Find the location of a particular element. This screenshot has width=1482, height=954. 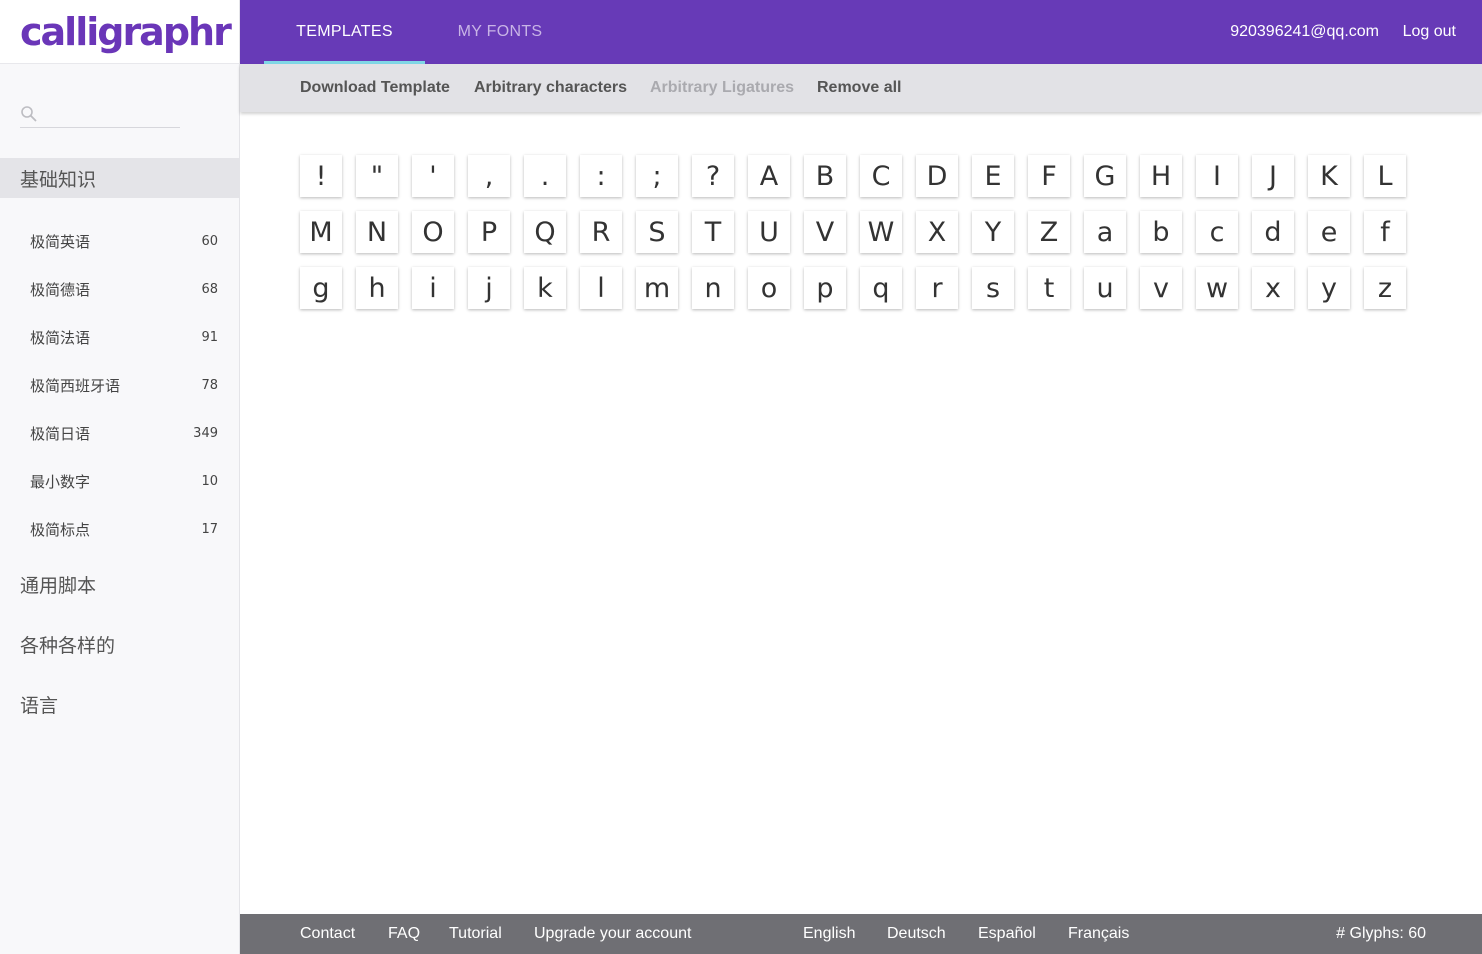

glyph-cell: y is located at coordinates (1329, 288).